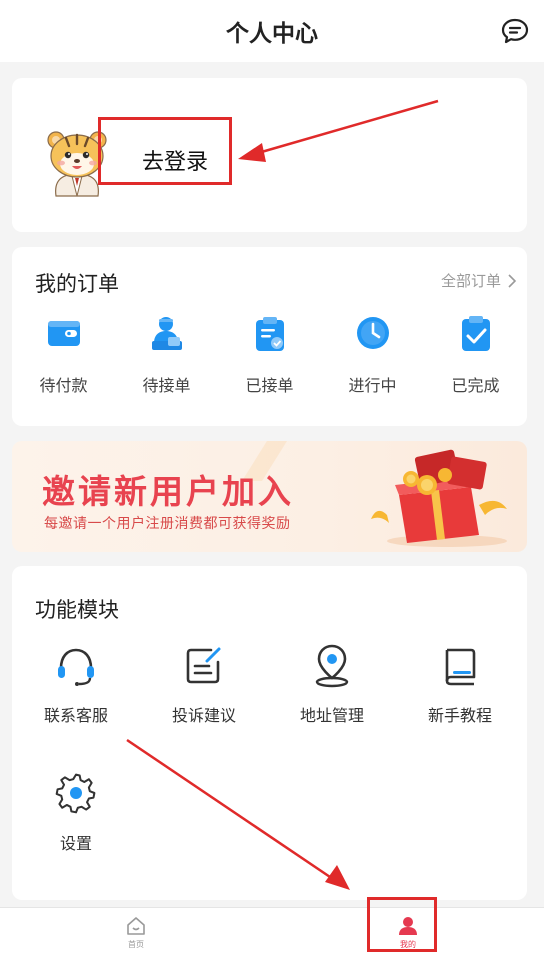  What do you see at coordinates (408, 944) in the screenshot?
I see `tab-label: 我的` at bounding box center [408, 944].